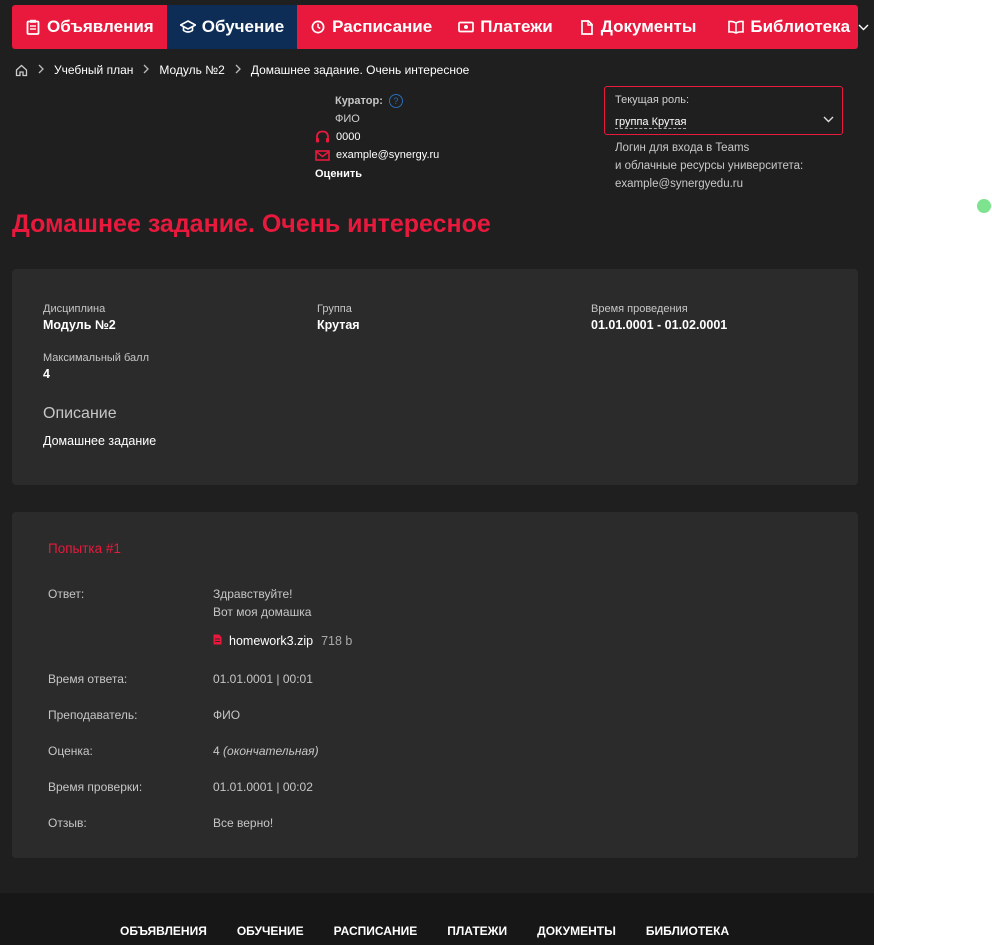 The image size is (992, 945). I want to click on login-line1: Логин для входа в Teams, so click(682, 148).